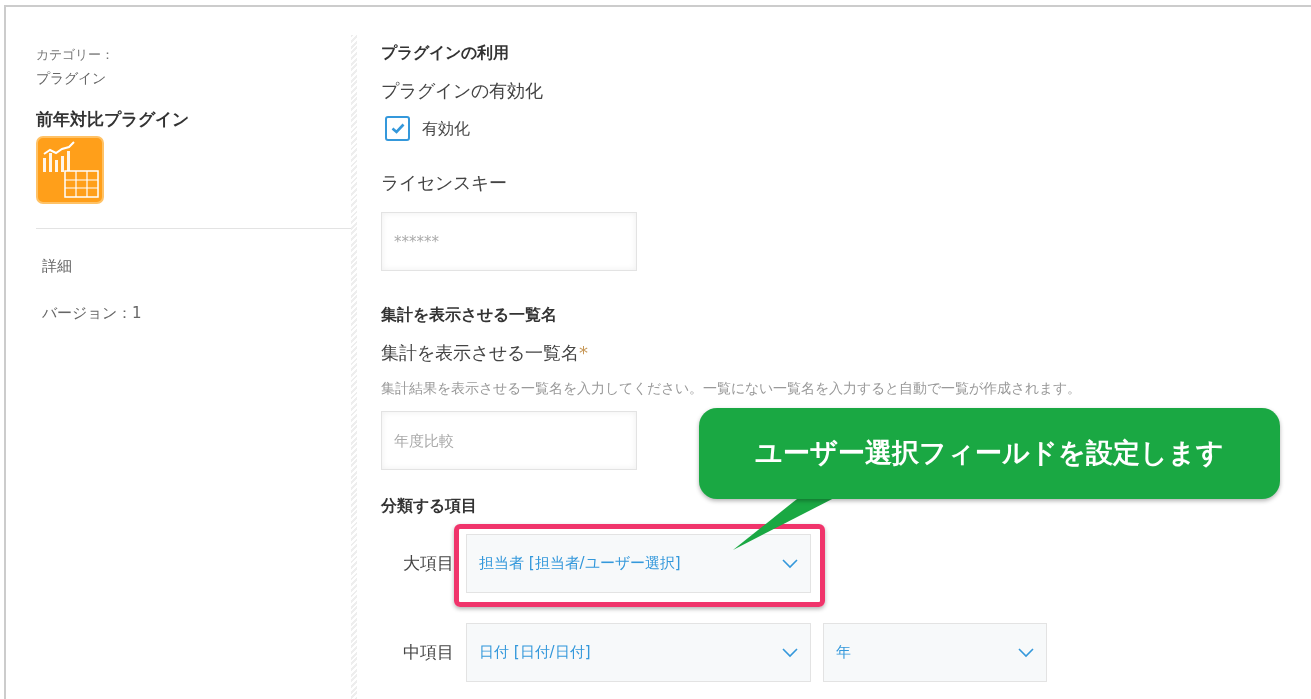 This screenshot has height=699, width=1311. Describe the element at coordinates (71, 78) in the screenshot. I see `category-value: プラグイン` at that location.